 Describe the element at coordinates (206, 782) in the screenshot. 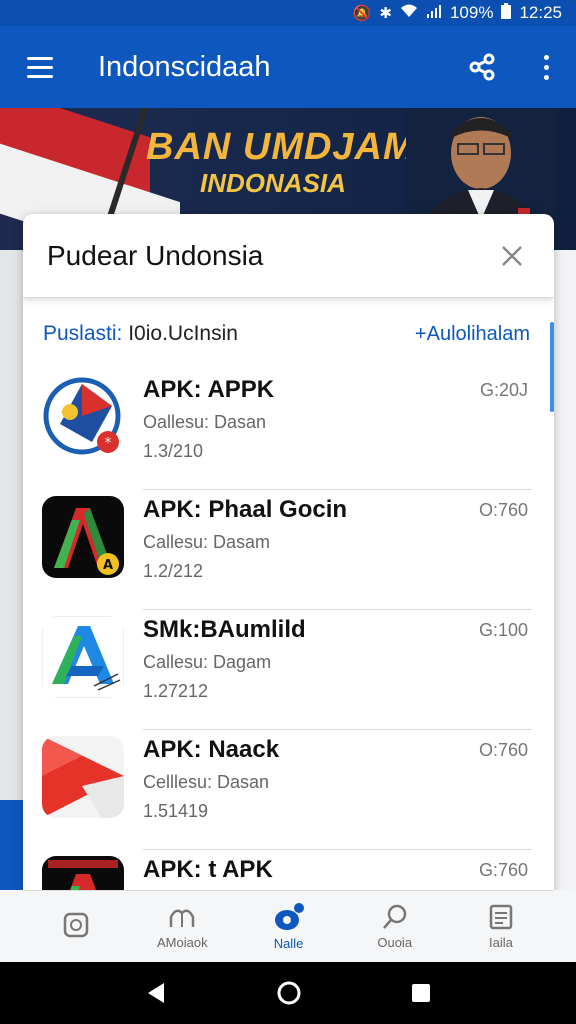

I see `item-subtitle: Celllesu: Dasan` at that location.